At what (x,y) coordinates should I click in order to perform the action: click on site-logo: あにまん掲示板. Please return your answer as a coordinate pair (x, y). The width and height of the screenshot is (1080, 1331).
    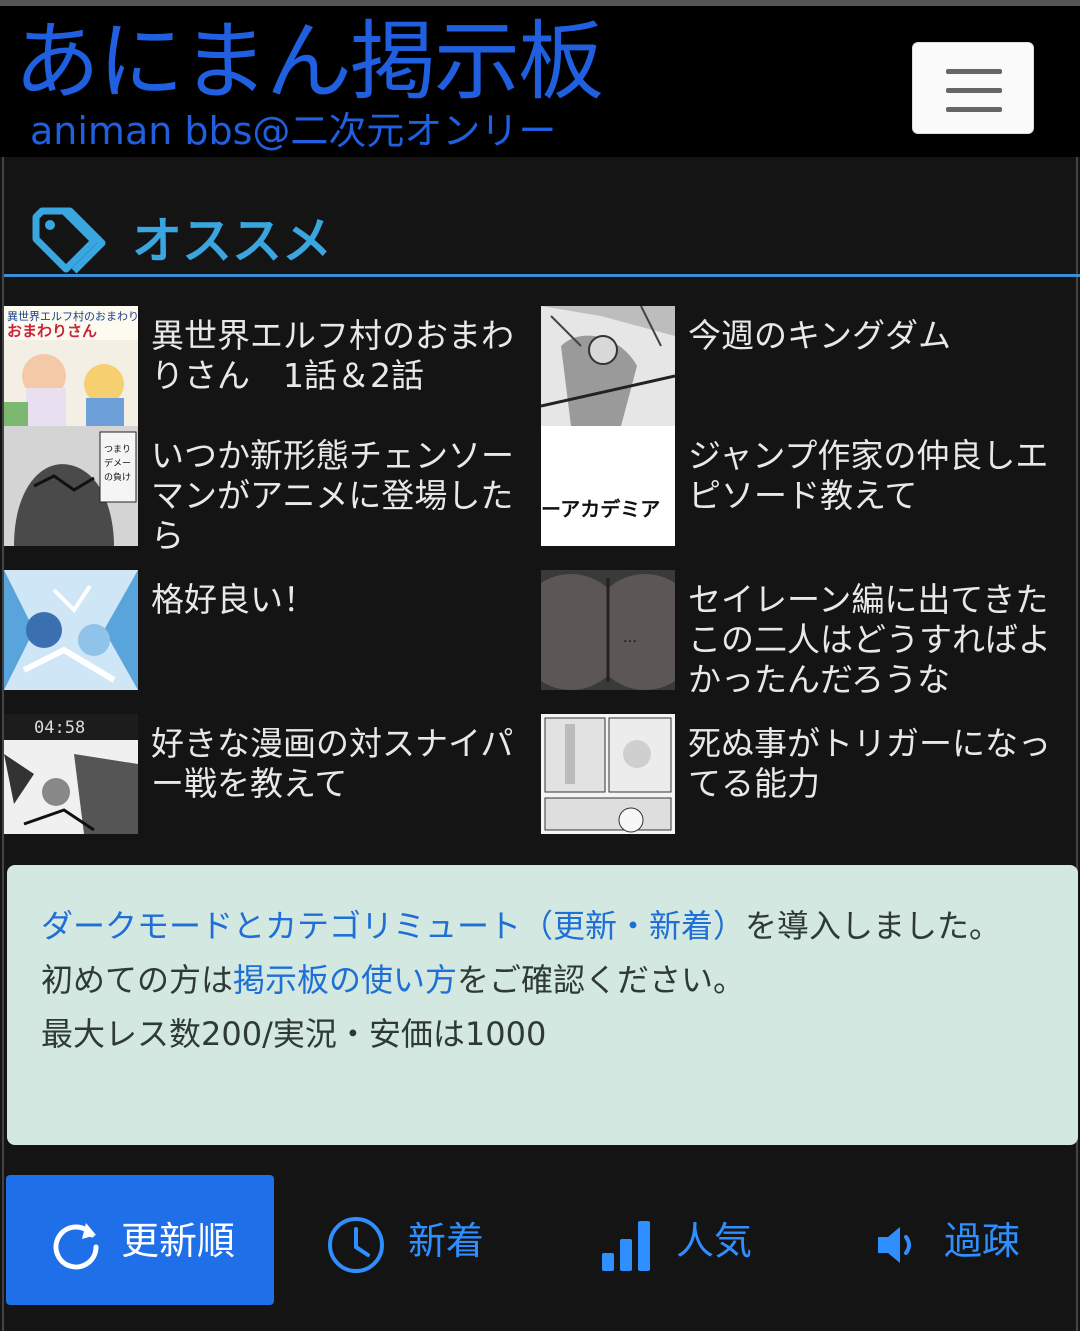
    Looking at the image, I should click on (309, 62).